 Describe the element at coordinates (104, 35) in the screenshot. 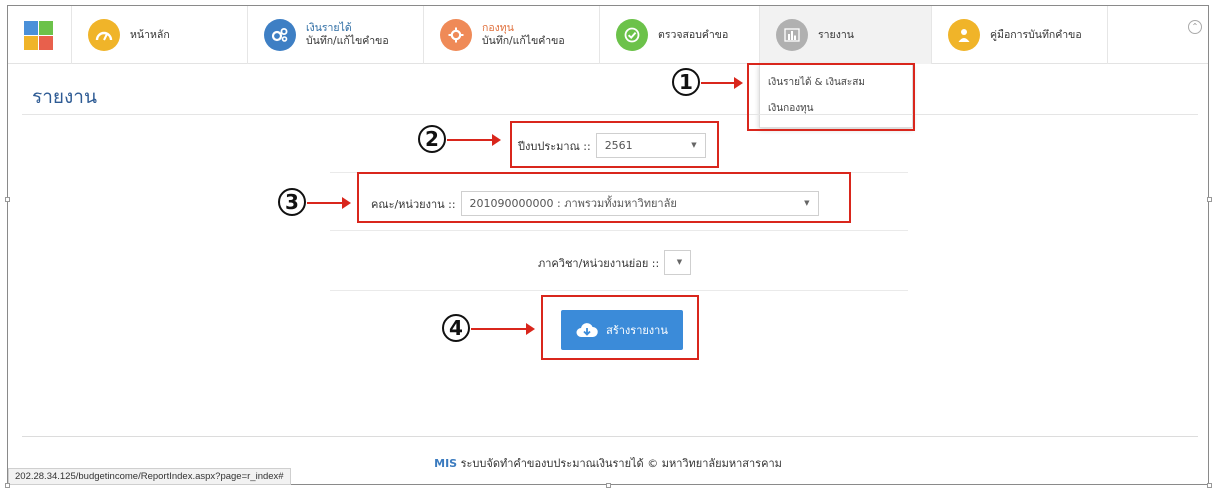

I see `dashboard-icon` at that location.